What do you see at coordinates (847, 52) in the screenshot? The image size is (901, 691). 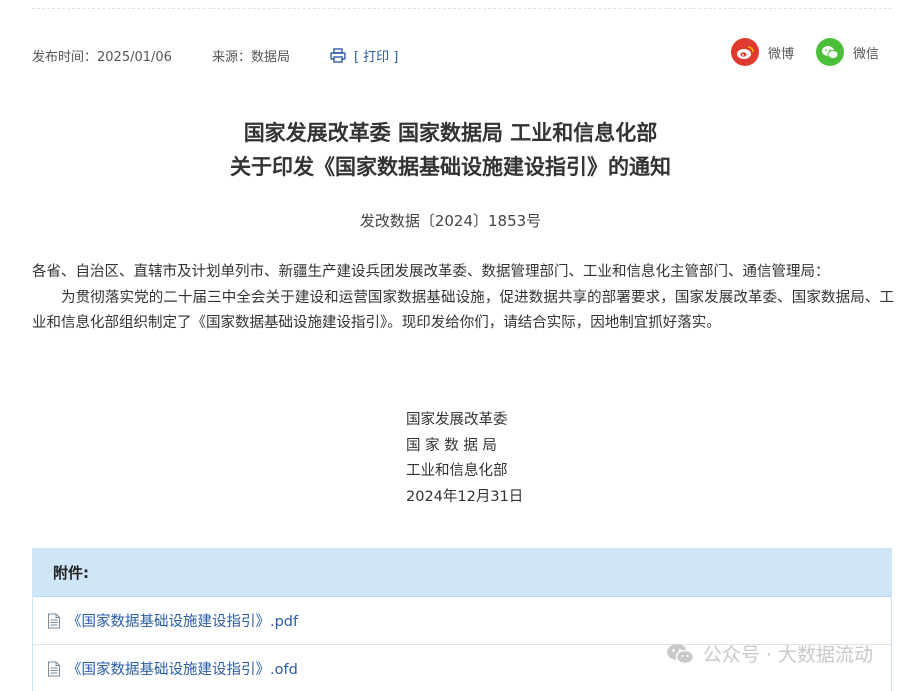 I see `share-wechat-button: 微信` at bounding box center [847, 52].